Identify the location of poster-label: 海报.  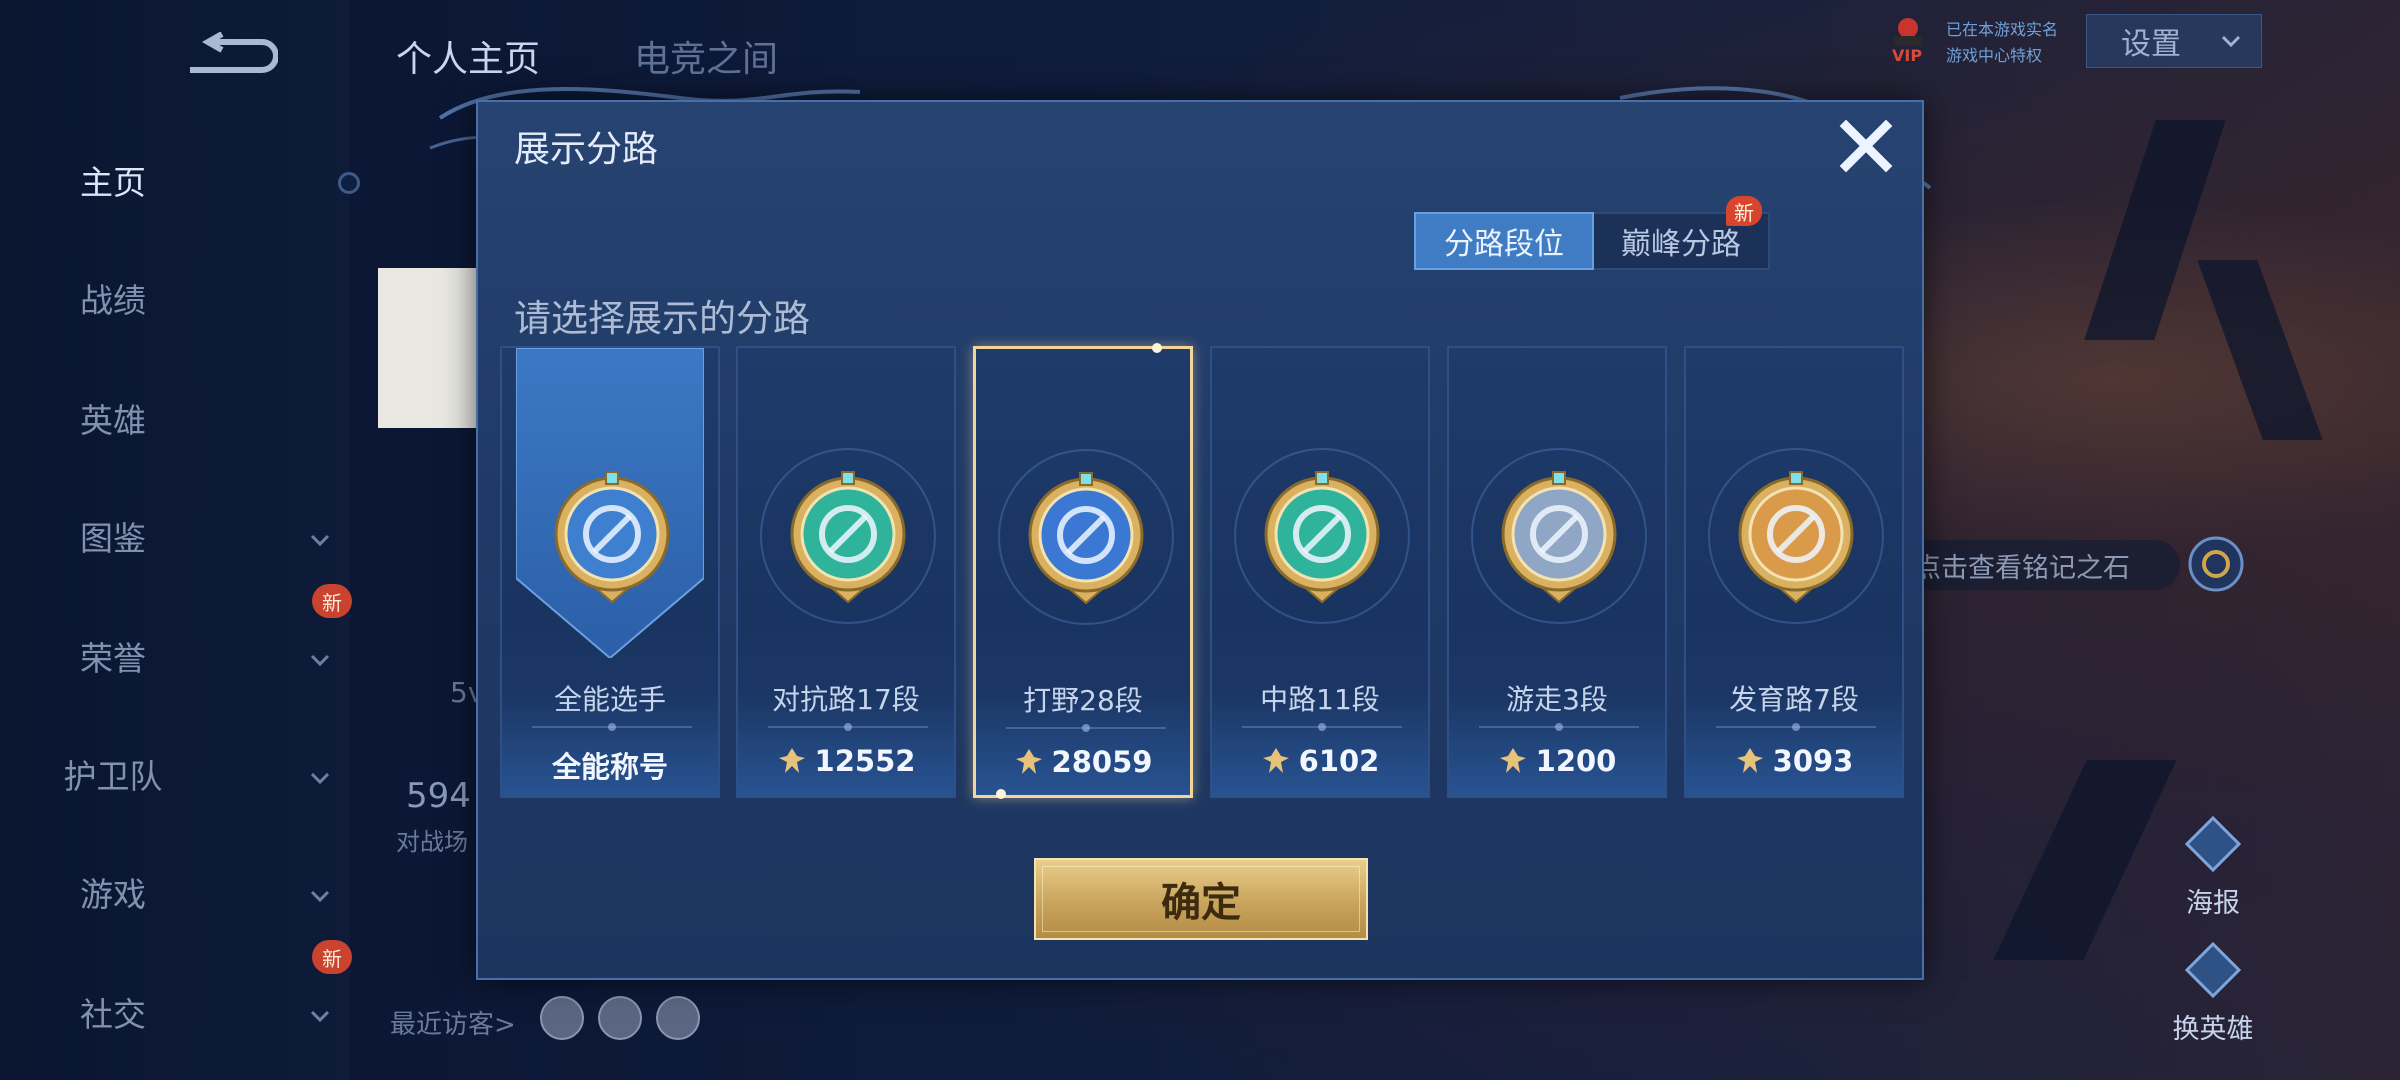
(2213, 903).